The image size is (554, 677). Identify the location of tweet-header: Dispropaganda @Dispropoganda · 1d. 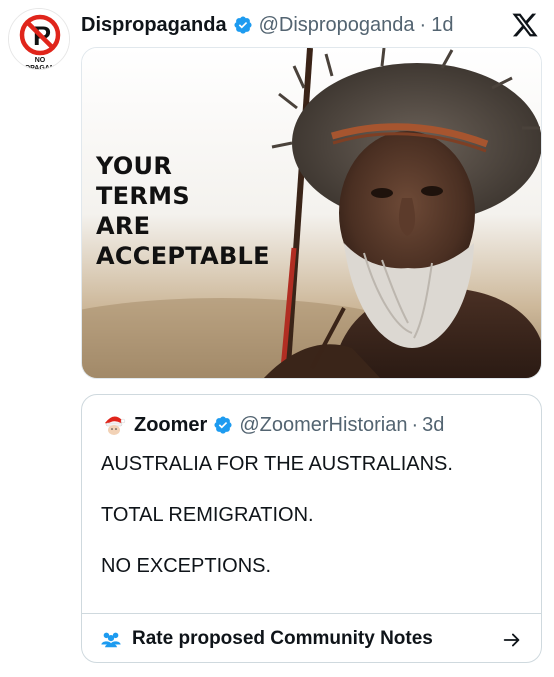
(267, 25).